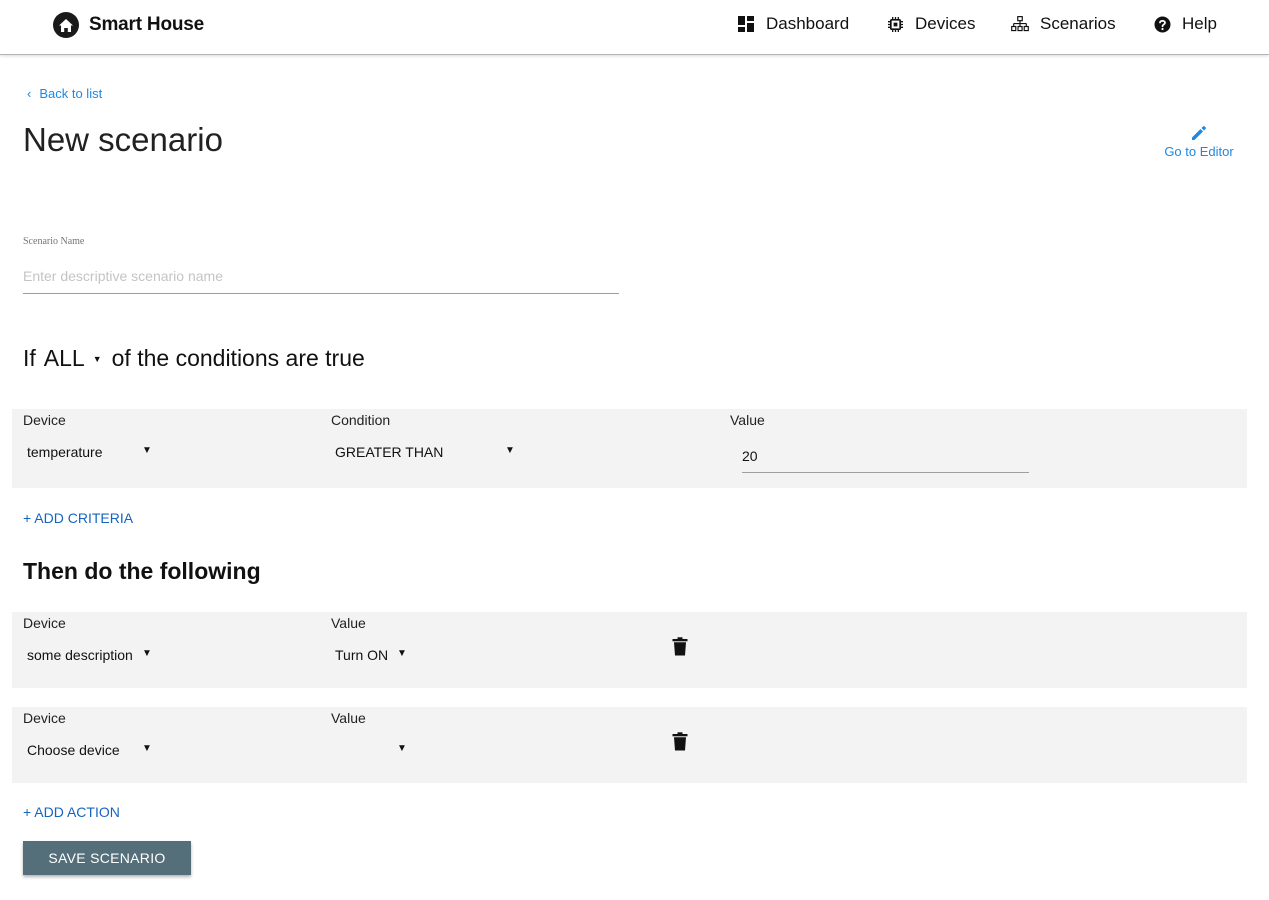 The width and height of the screenshot is (1269, 900). What do you see at coordinates (78, 518) in the screenshot?
I see `add-criteria-button: + ADD CRITERIA` at bounding box center [78, 518].